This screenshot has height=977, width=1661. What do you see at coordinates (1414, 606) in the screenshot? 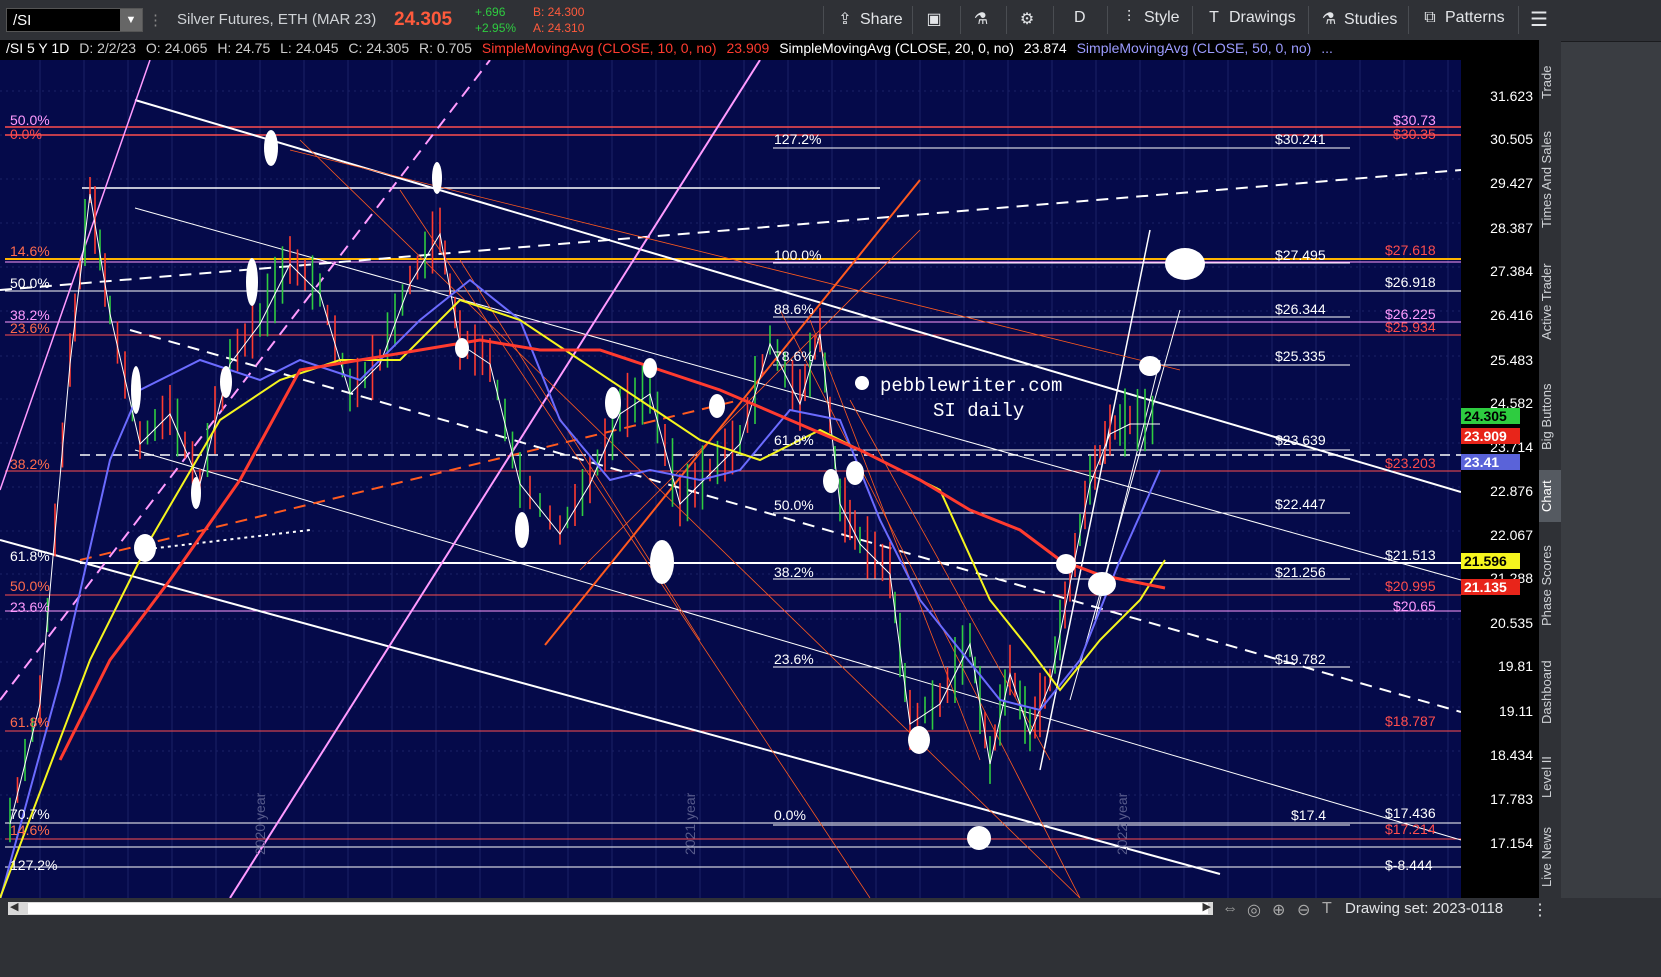
I see `fib-price-label: $20.65` at bounding box center [1414, 606].